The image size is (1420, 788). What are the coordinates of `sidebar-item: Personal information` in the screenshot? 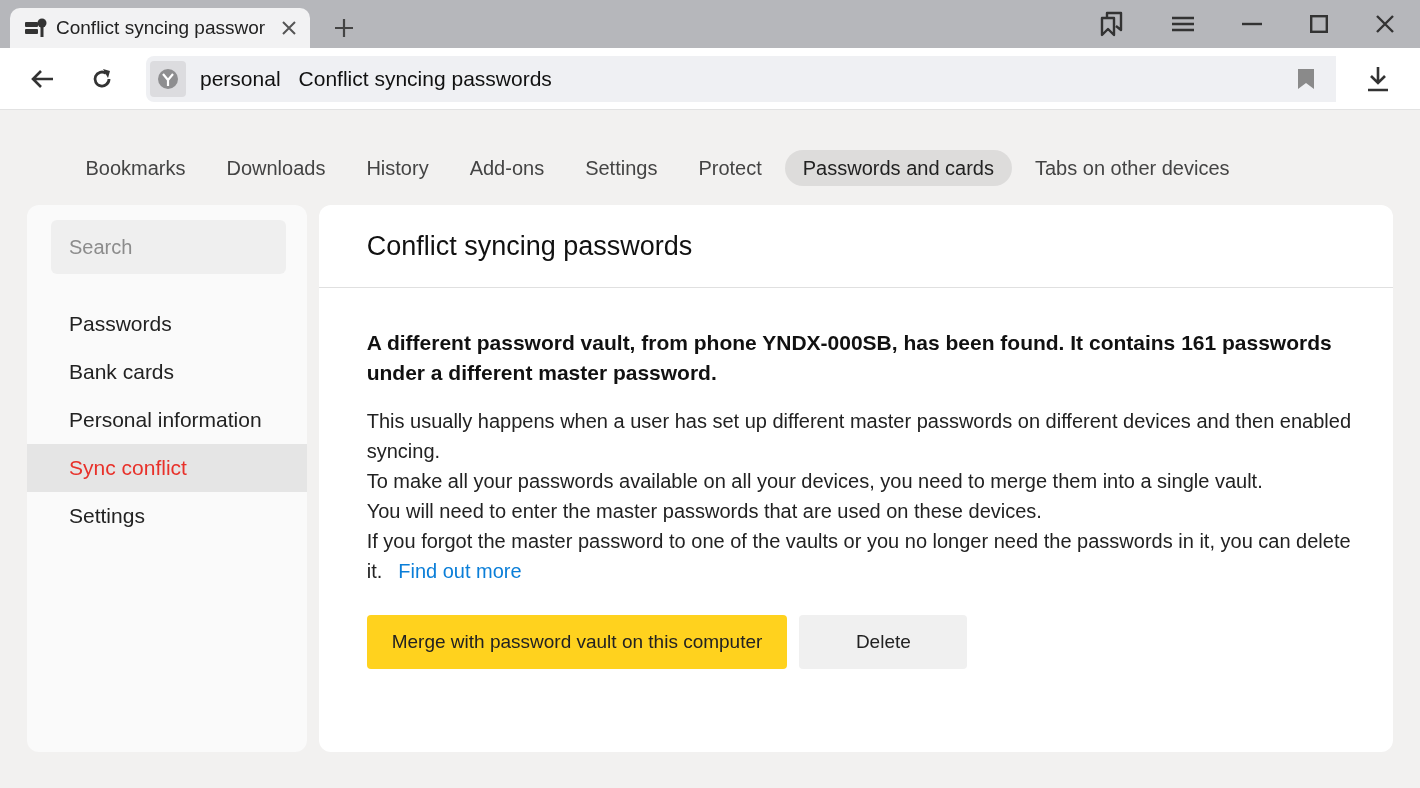 It's located at (167, 420).